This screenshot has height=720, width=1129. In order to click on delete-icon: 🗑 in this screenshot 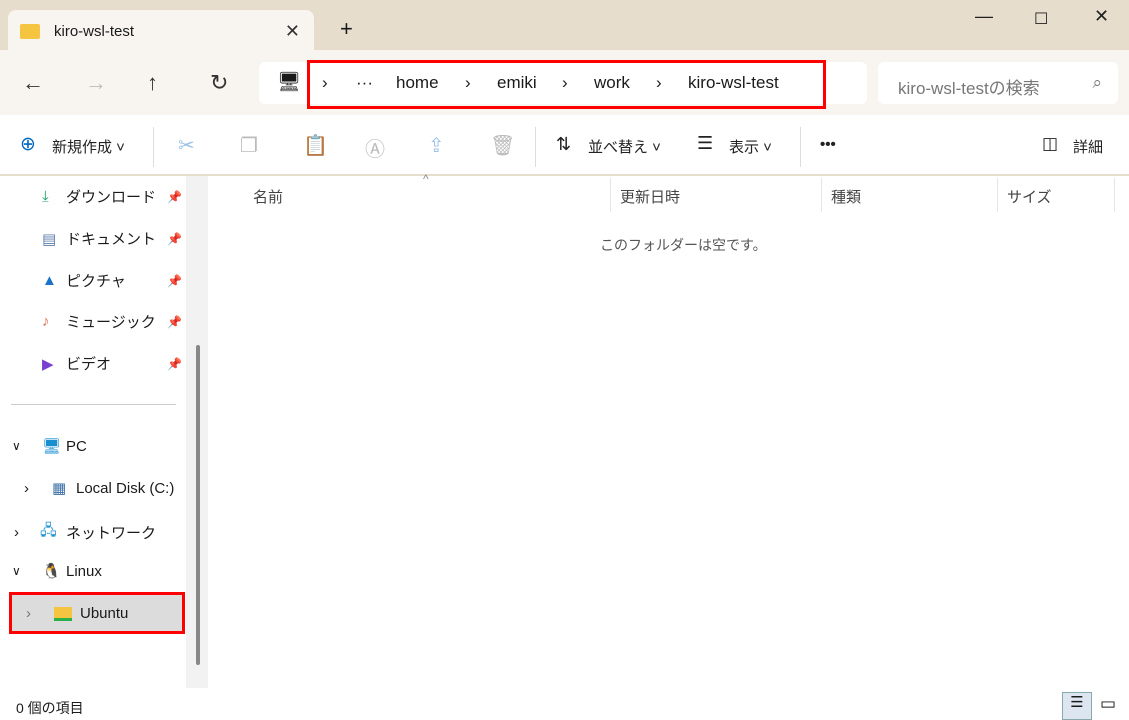, I will do `click(502, 145)`.